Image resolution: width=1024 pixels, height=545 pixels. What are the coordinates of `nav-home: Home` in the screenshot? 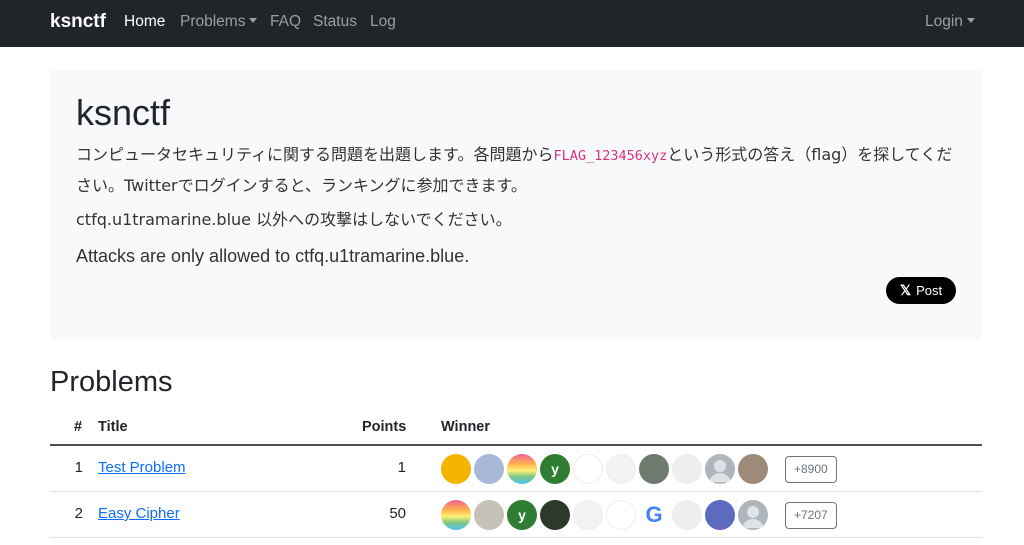 It's located at (144, 22).